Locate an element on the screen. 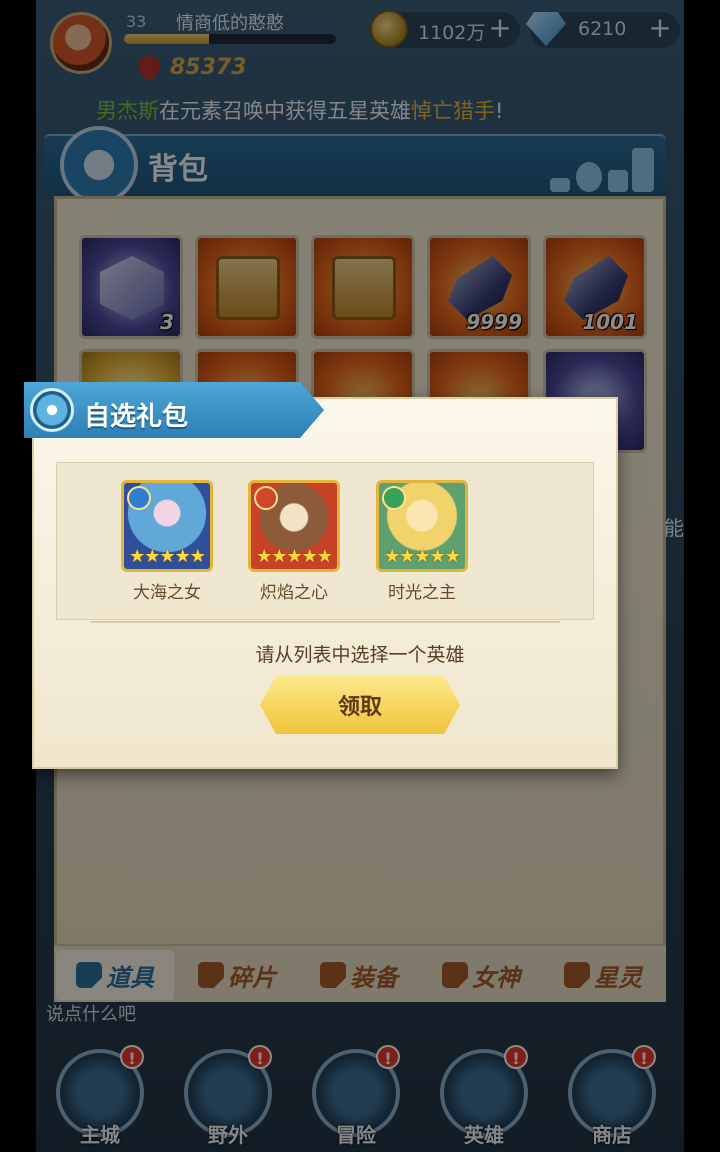 This screenshot has height=1152, width=720. water-element-icon is located at coordinates (139, 498).